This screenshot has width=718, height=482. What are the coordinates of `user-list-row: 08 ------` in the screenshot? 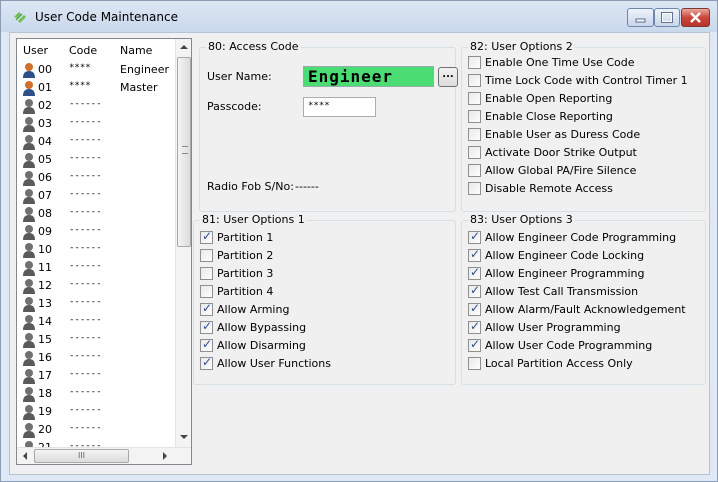 It's located at (96, 214).